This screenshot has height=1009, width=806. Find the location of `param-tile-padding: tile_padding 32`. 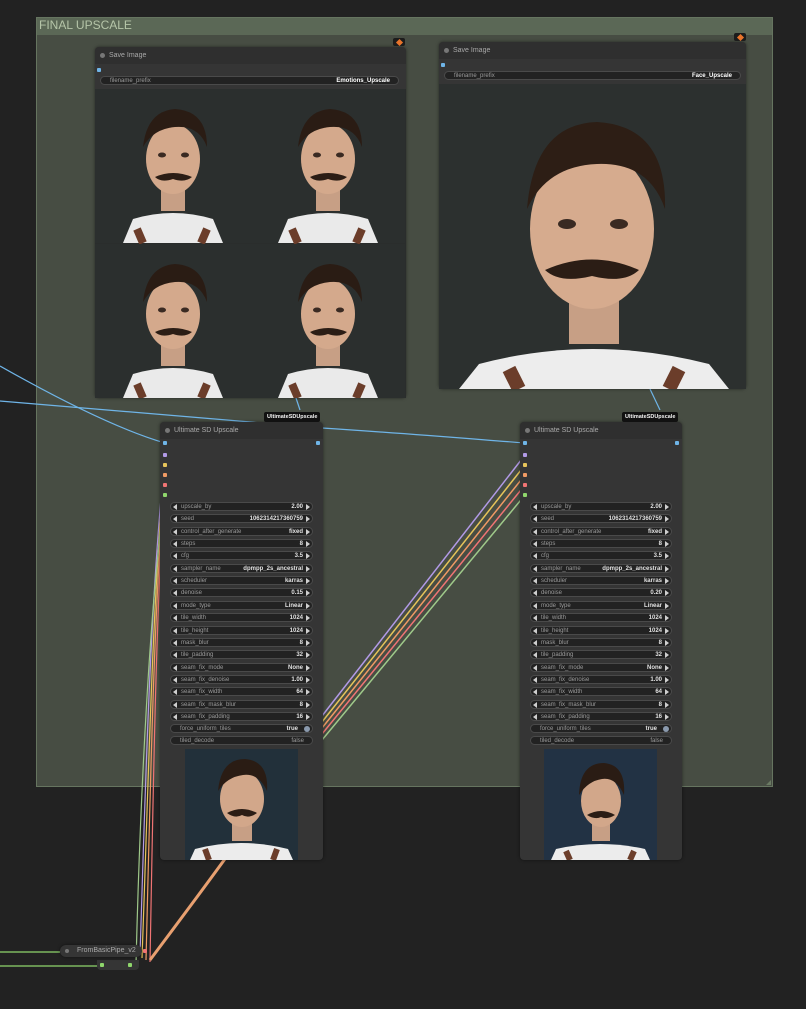

param-tile-padding: tile_padding 32 is located at coordinates (601, 655).